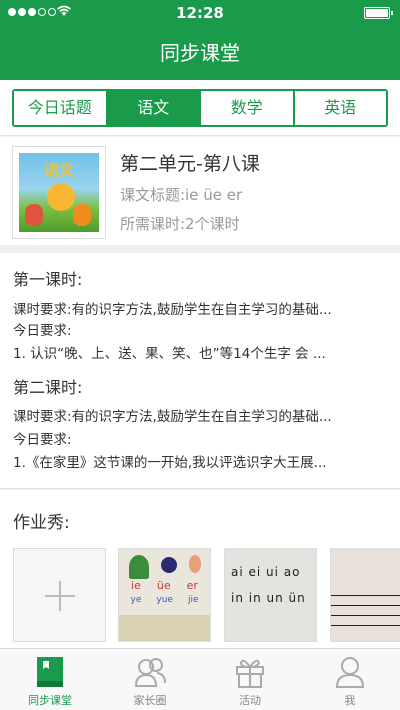 This screenshot has width=400, height=710. I want to click on pinyin-label: jie, so click(193, 600).